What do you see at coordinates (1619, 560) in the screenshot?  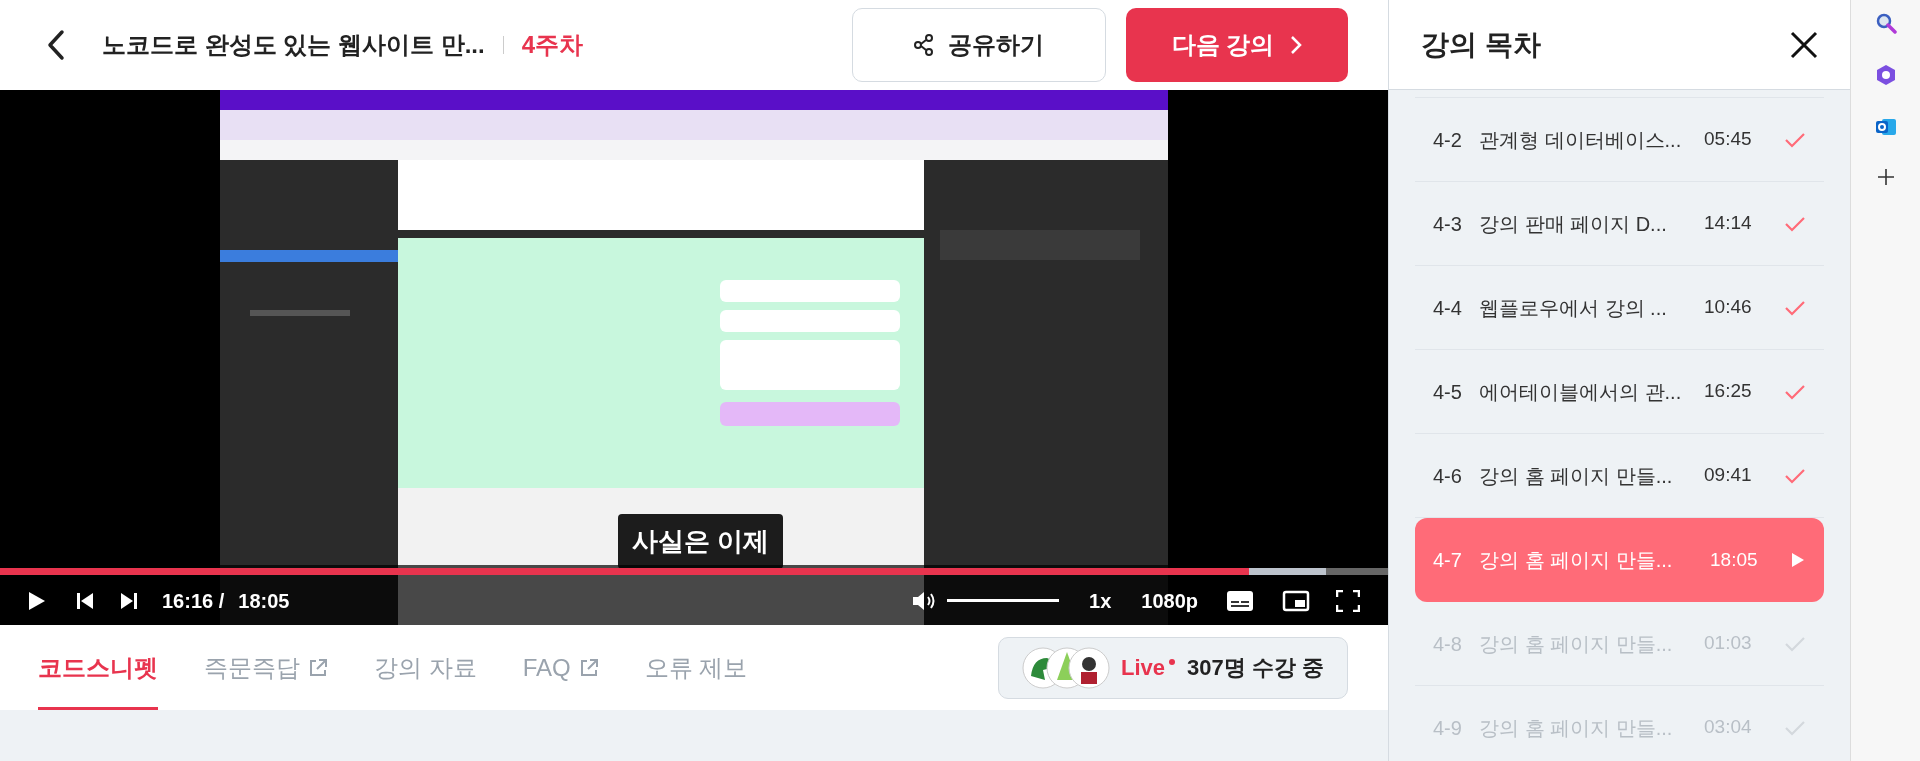 I see `lesson-item: 4-7 강의 홈 페이지 만들... 18:05` at bounding box center [1619, 560].